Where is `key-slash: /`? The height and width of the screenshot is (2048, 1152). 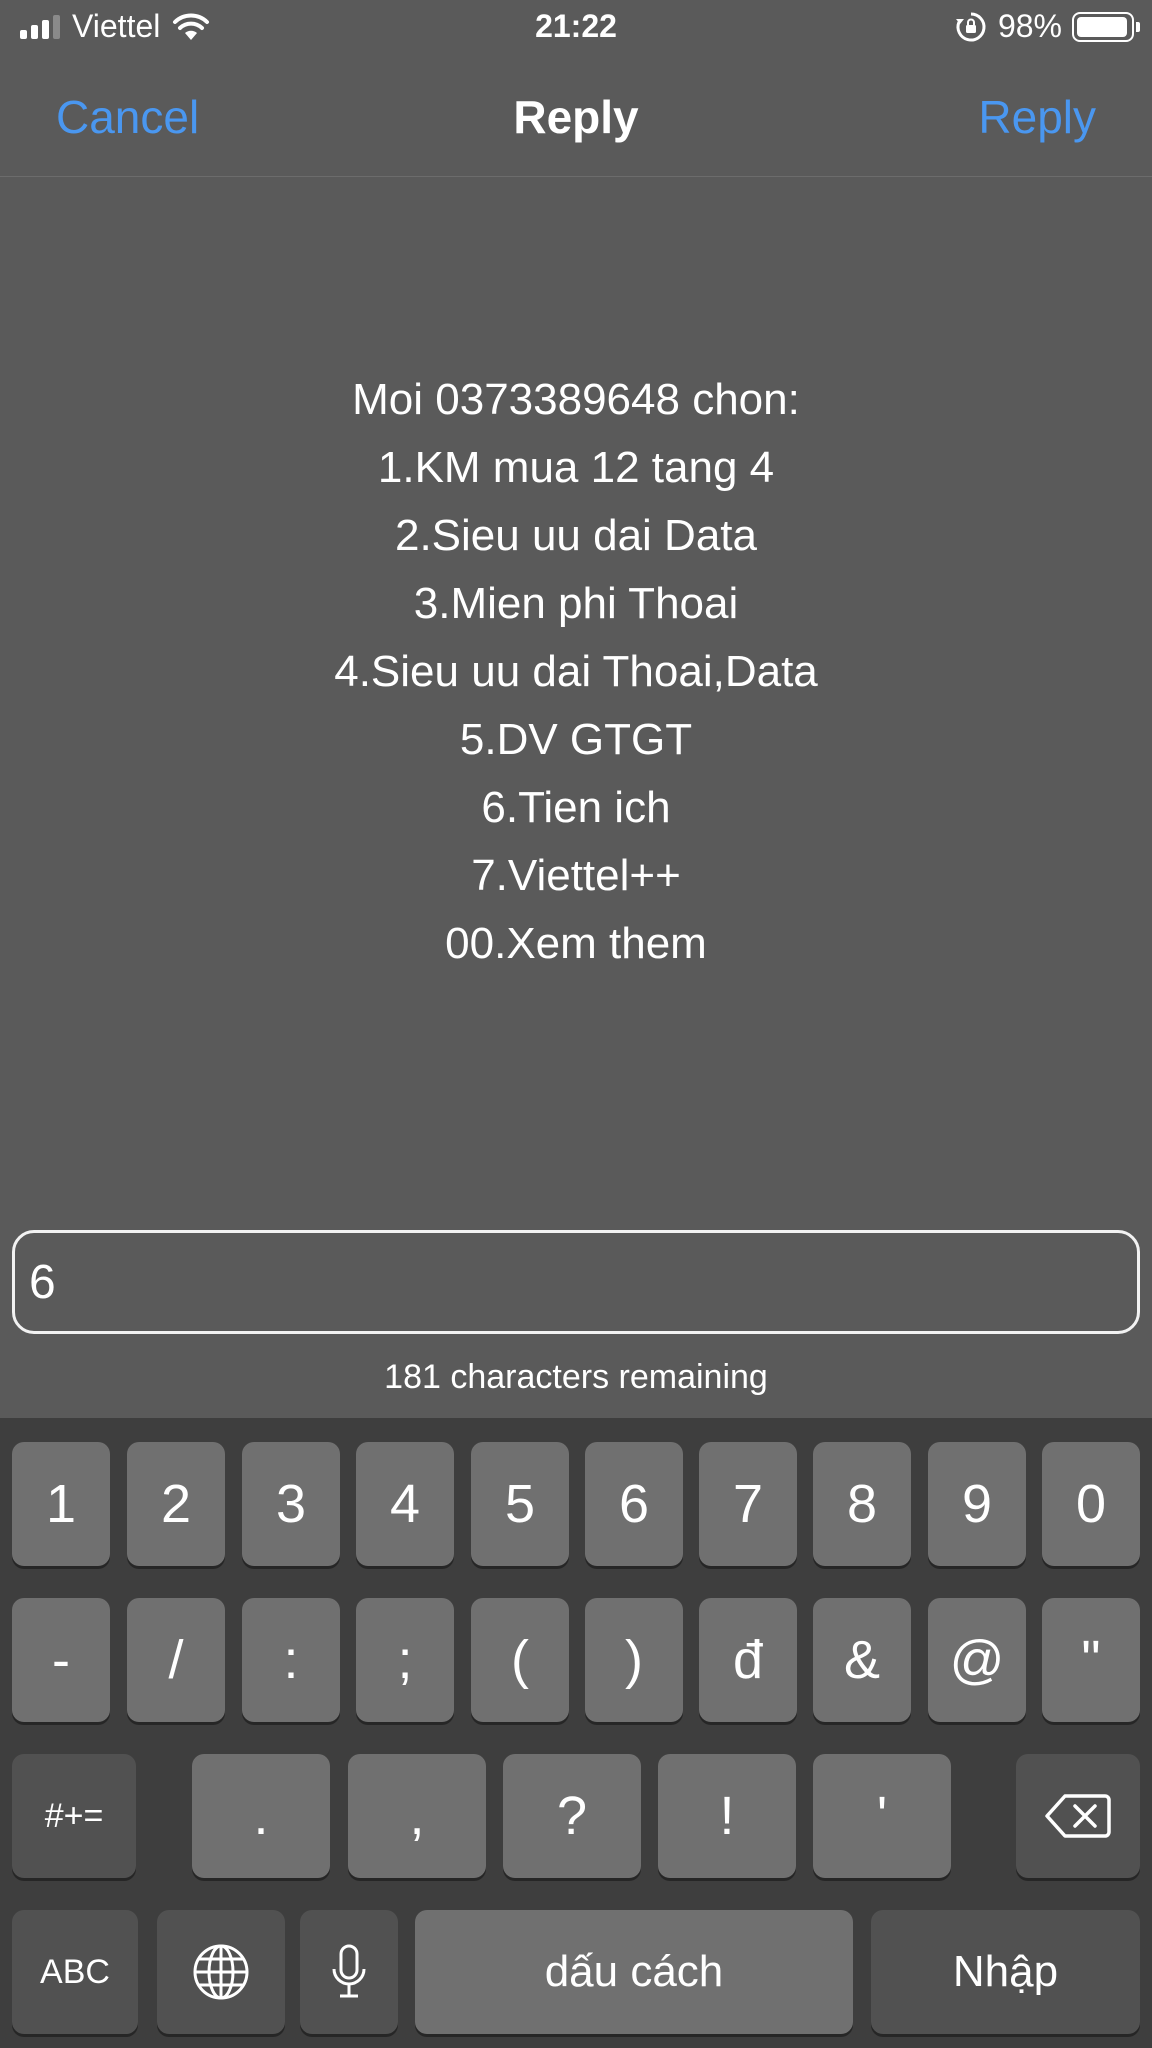 key-slash: / is located at coordinates (176, 1660).